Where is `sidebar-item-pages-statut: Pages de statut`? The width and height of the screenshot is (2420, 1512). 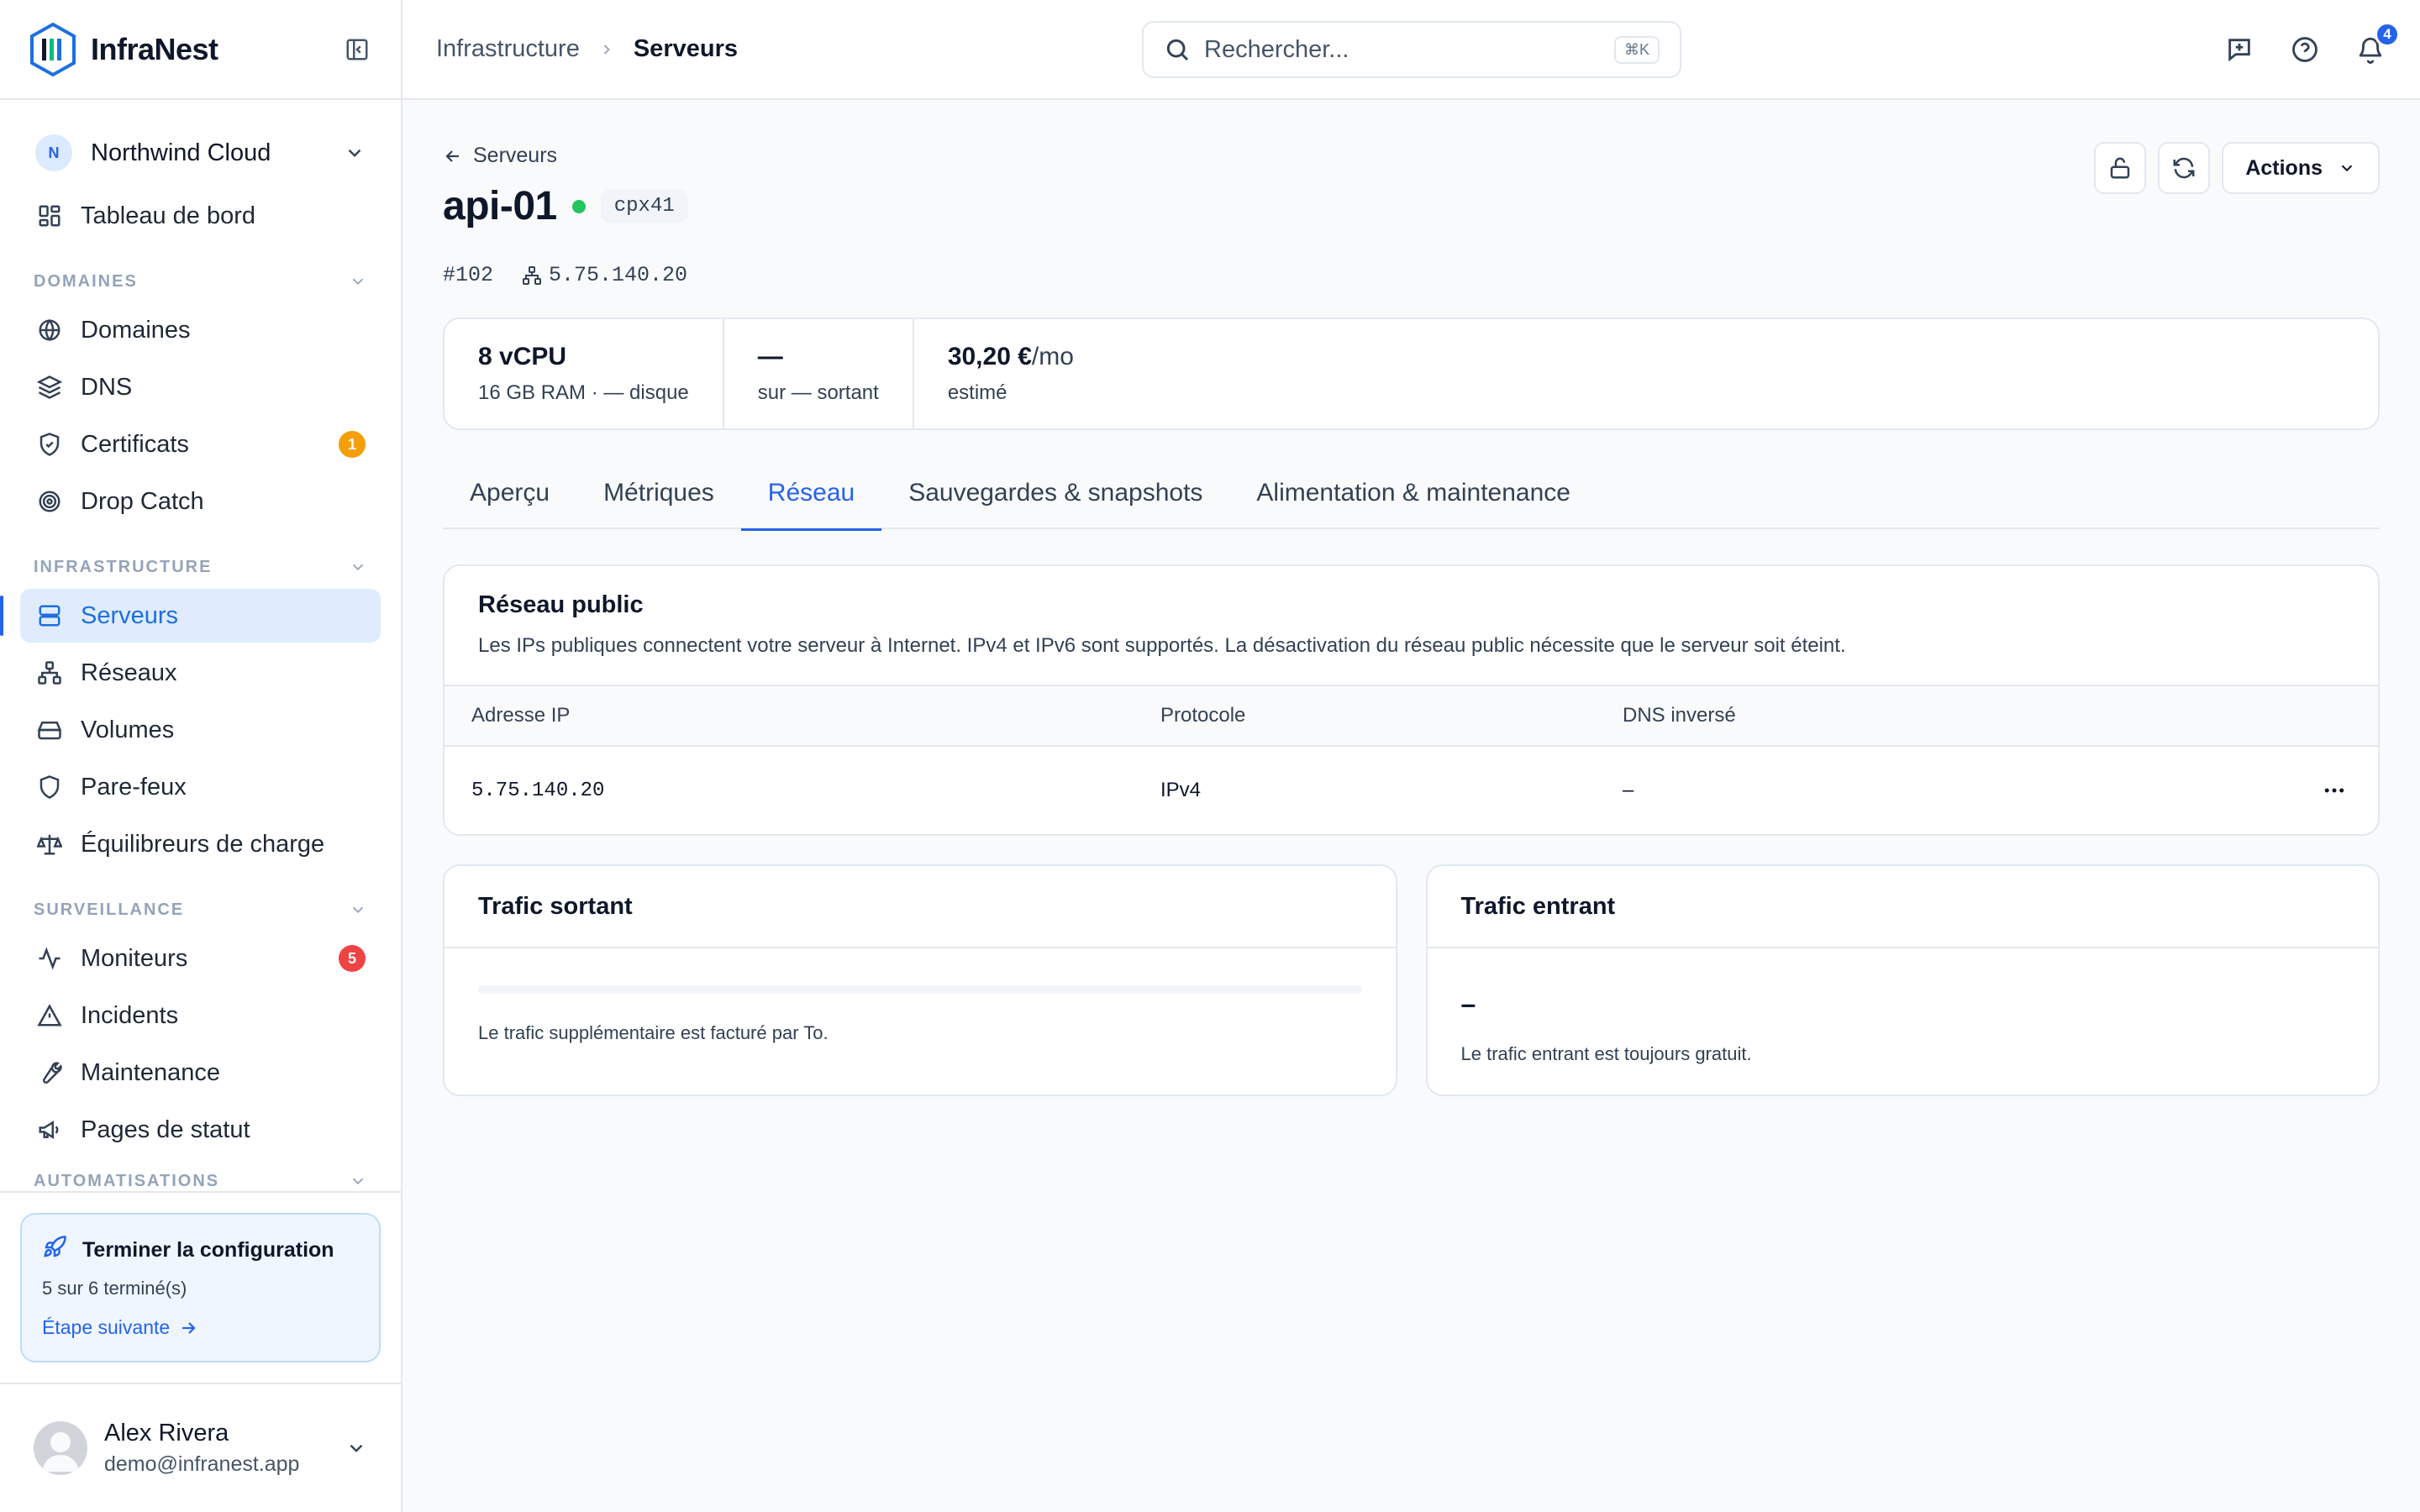 sidebar-item-pages-statut: Pages de statut is located at coordinates (200, 1130).